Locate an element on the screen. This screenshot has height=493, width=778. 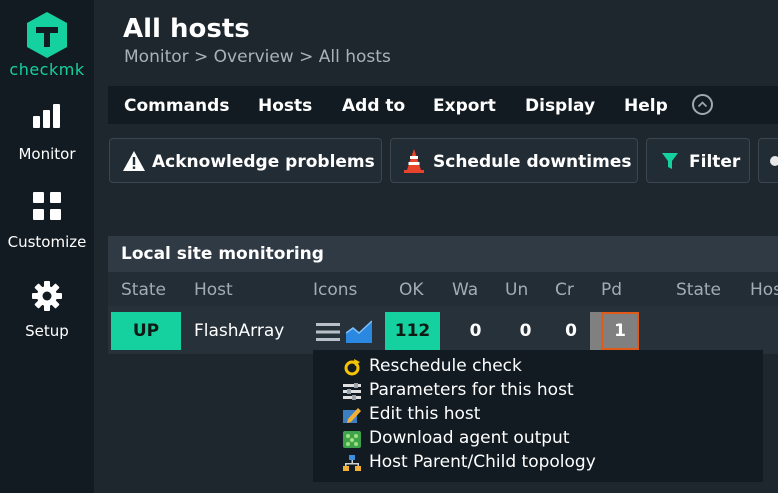
grid-icon is located at coordinates (47, 206).